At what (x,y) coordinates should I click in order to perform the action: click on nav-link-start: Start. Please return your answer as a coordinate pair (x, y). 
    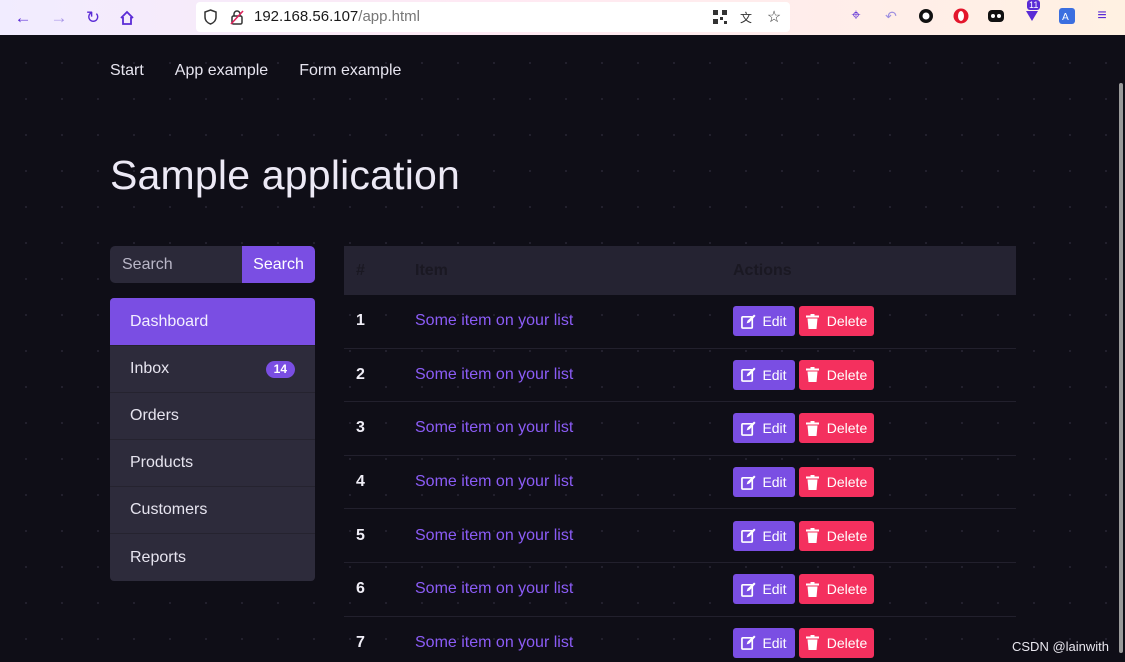
    Looking at the image, I should click on (127, 71).